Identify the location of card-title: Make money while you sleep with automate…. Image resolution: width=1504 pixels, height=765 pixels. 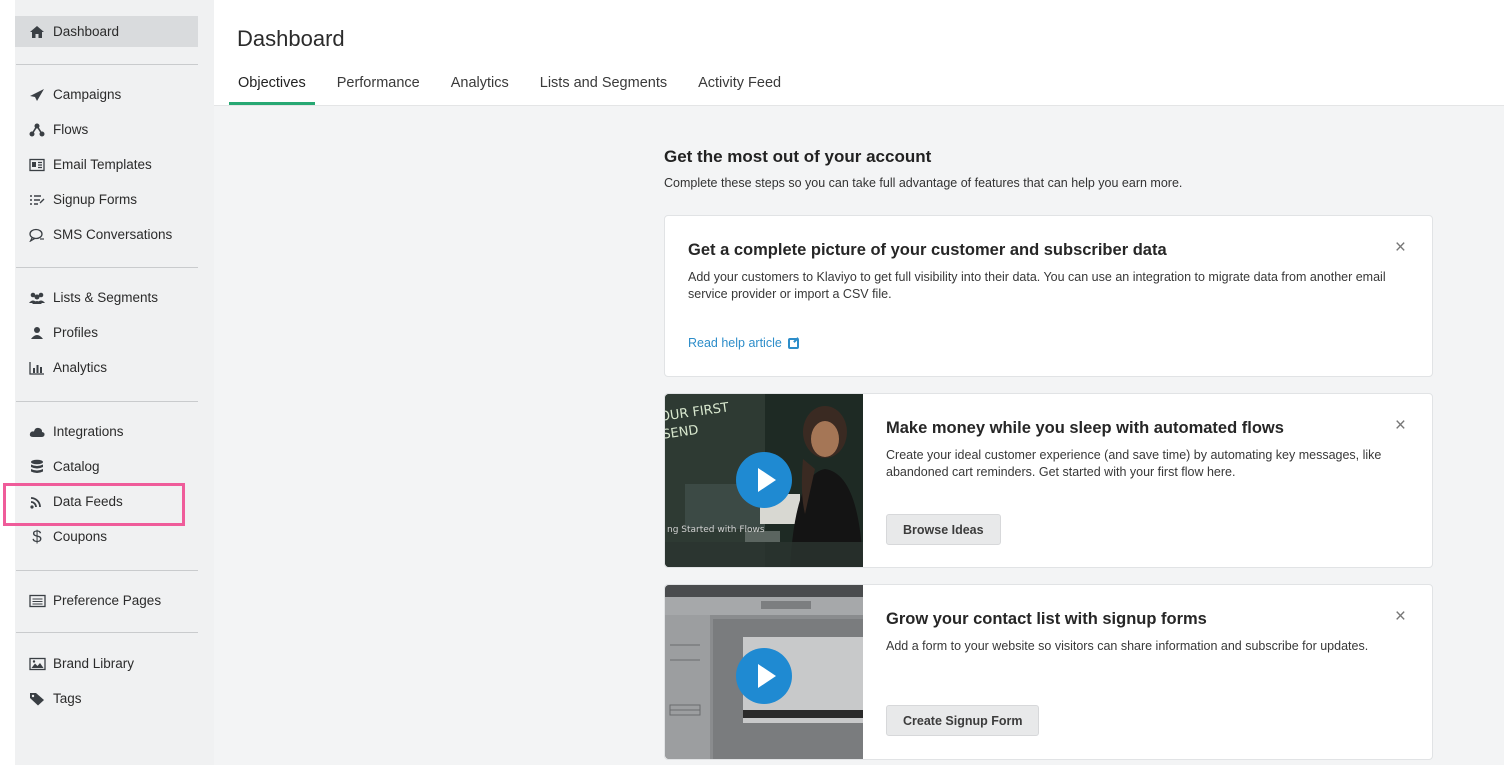
(1085, 428).